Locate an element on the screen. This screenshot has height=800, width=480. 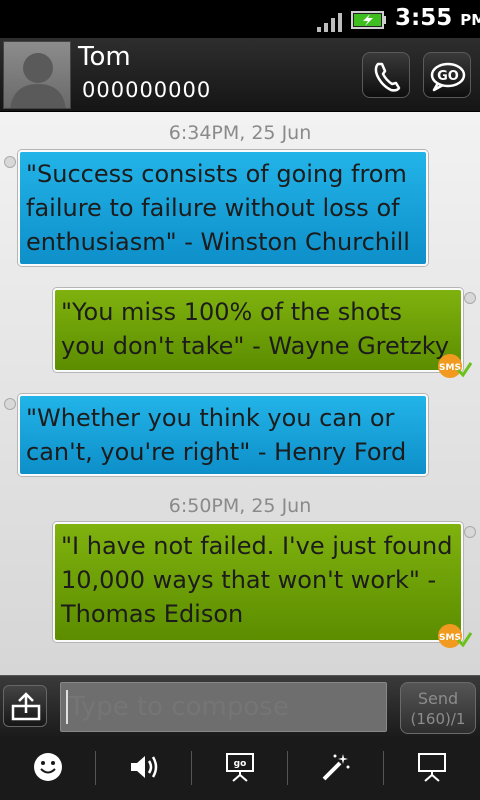
slideshow-button is located at coordinates (431, 768).